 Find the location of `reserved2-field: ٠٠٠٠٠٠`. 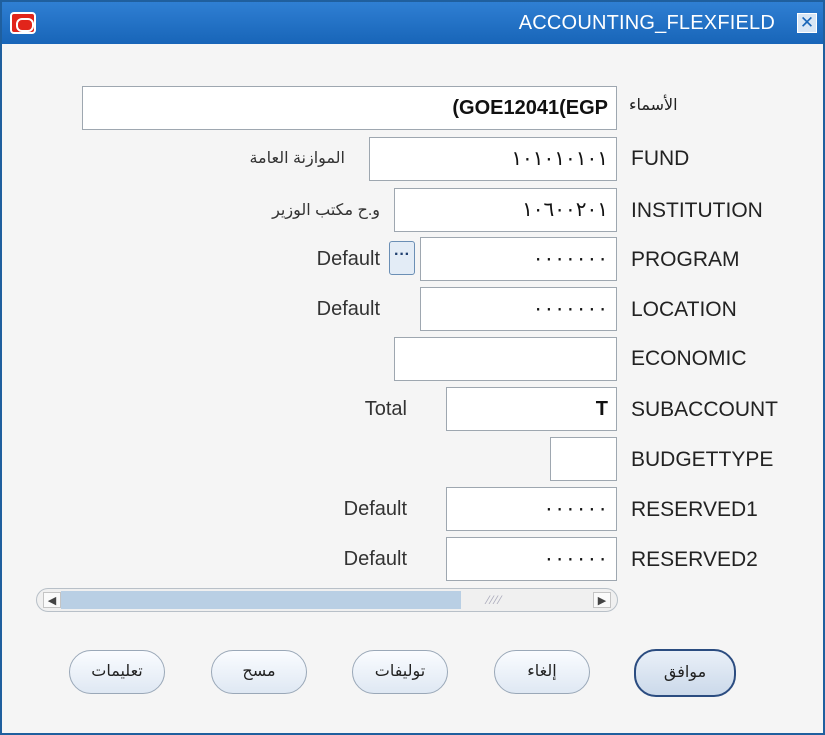

reserved2-field: ٠٠٠٠٠٠ is located at coordinates (531, 559).